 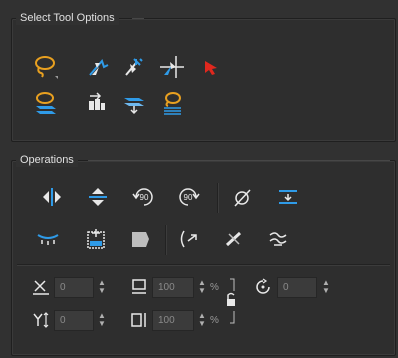 I want to click on y-position-field: 0, so click(x=74, y=320).